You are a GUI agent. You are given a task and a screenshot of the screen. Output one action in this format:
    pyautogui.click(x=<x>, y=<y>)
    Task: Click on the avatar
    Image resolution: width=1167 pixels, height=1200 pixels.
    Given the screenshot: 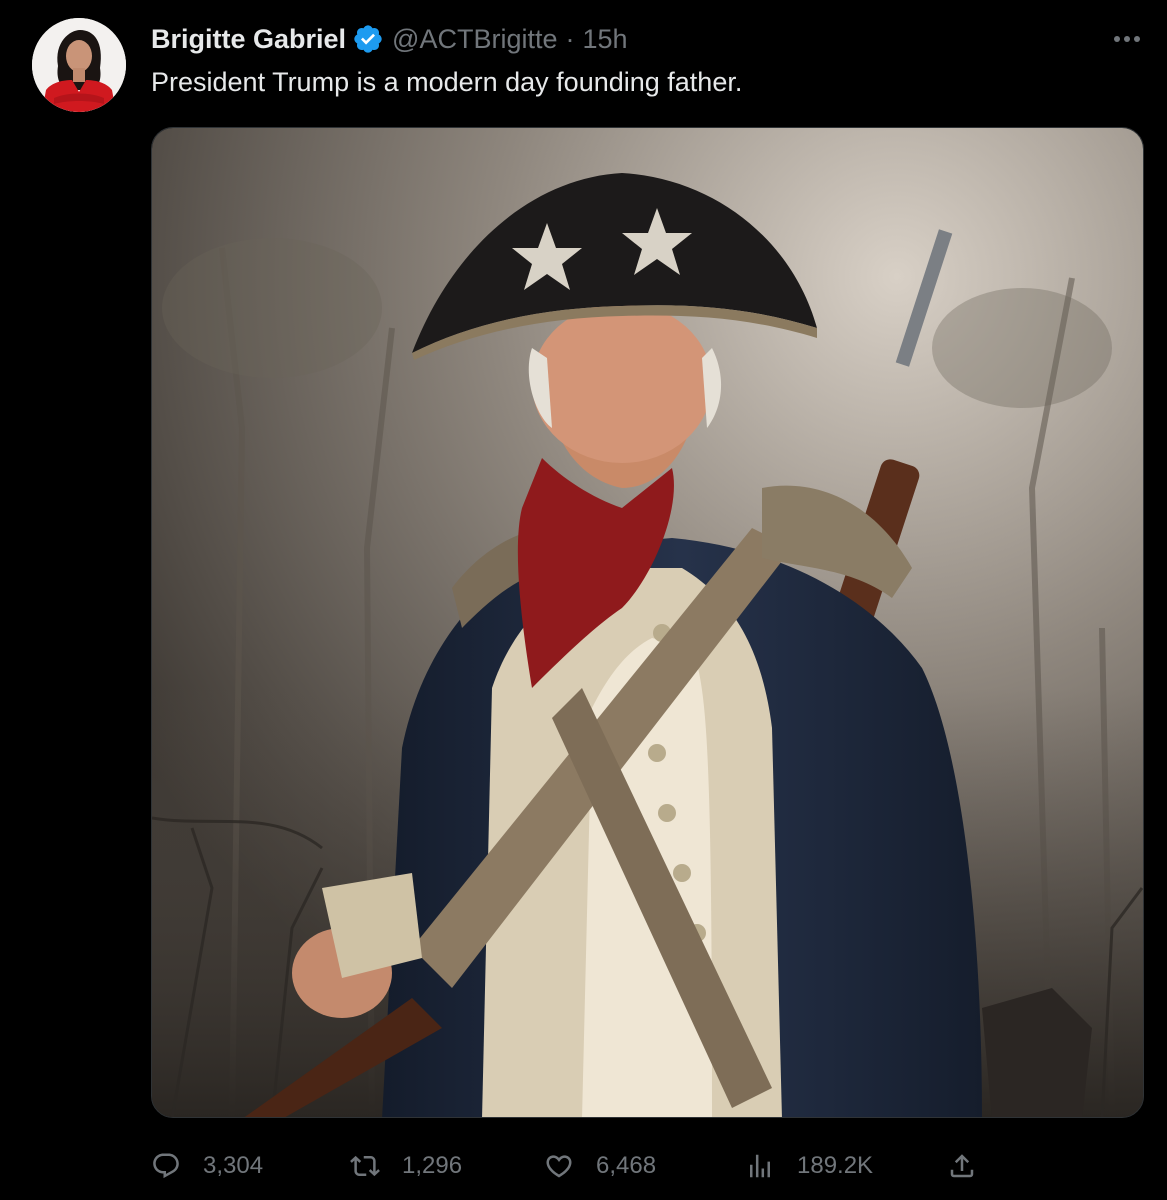 What is the action you would take?
    pyautogui.click(x=79, y=65)
    